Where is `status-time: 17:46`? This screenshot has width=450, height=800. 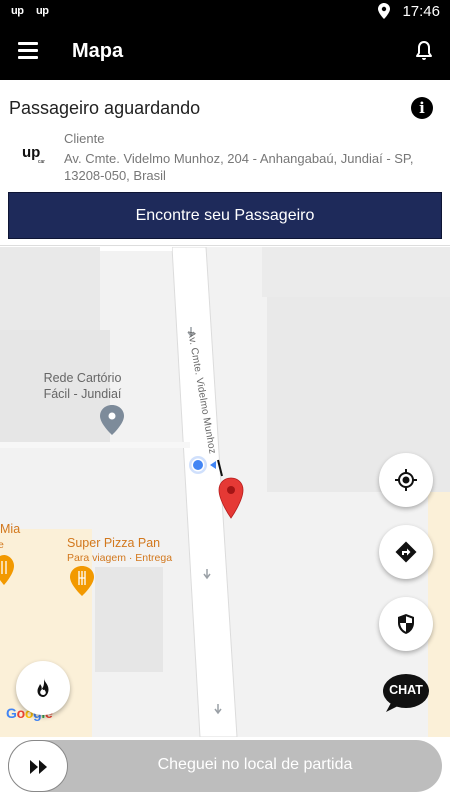
status-time: 17:46 is located at coordinates (421, 11).